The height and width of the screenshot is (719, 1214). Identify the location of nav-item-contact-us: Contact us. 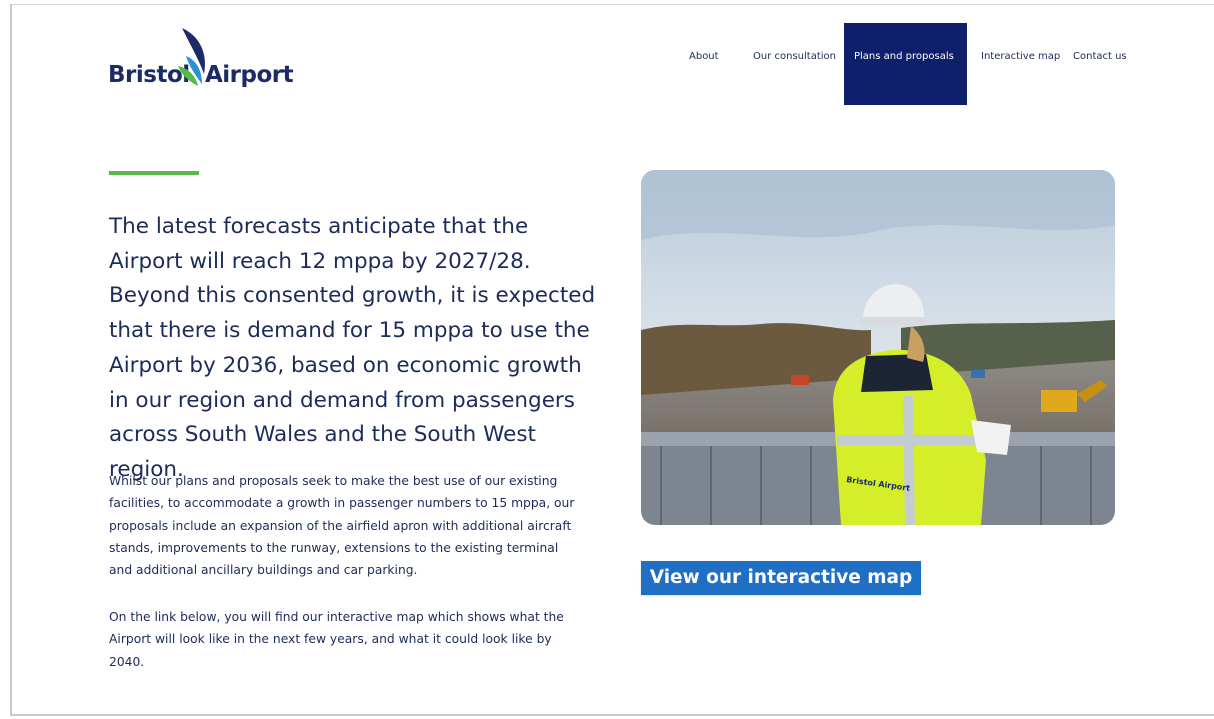
(1112, 64).